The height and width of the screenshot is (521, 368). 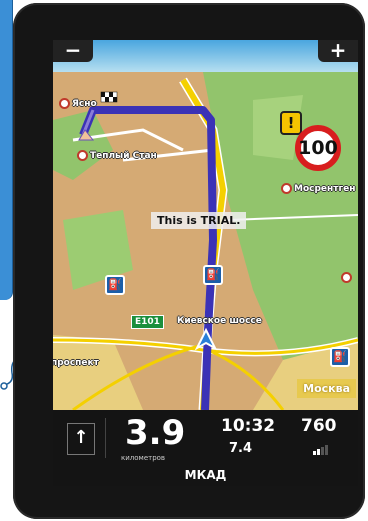 What do you see at coordinates (81, 439) in the screenshot?
I see `arrow-up-icon: ↑` at bounding box center [81, 439].